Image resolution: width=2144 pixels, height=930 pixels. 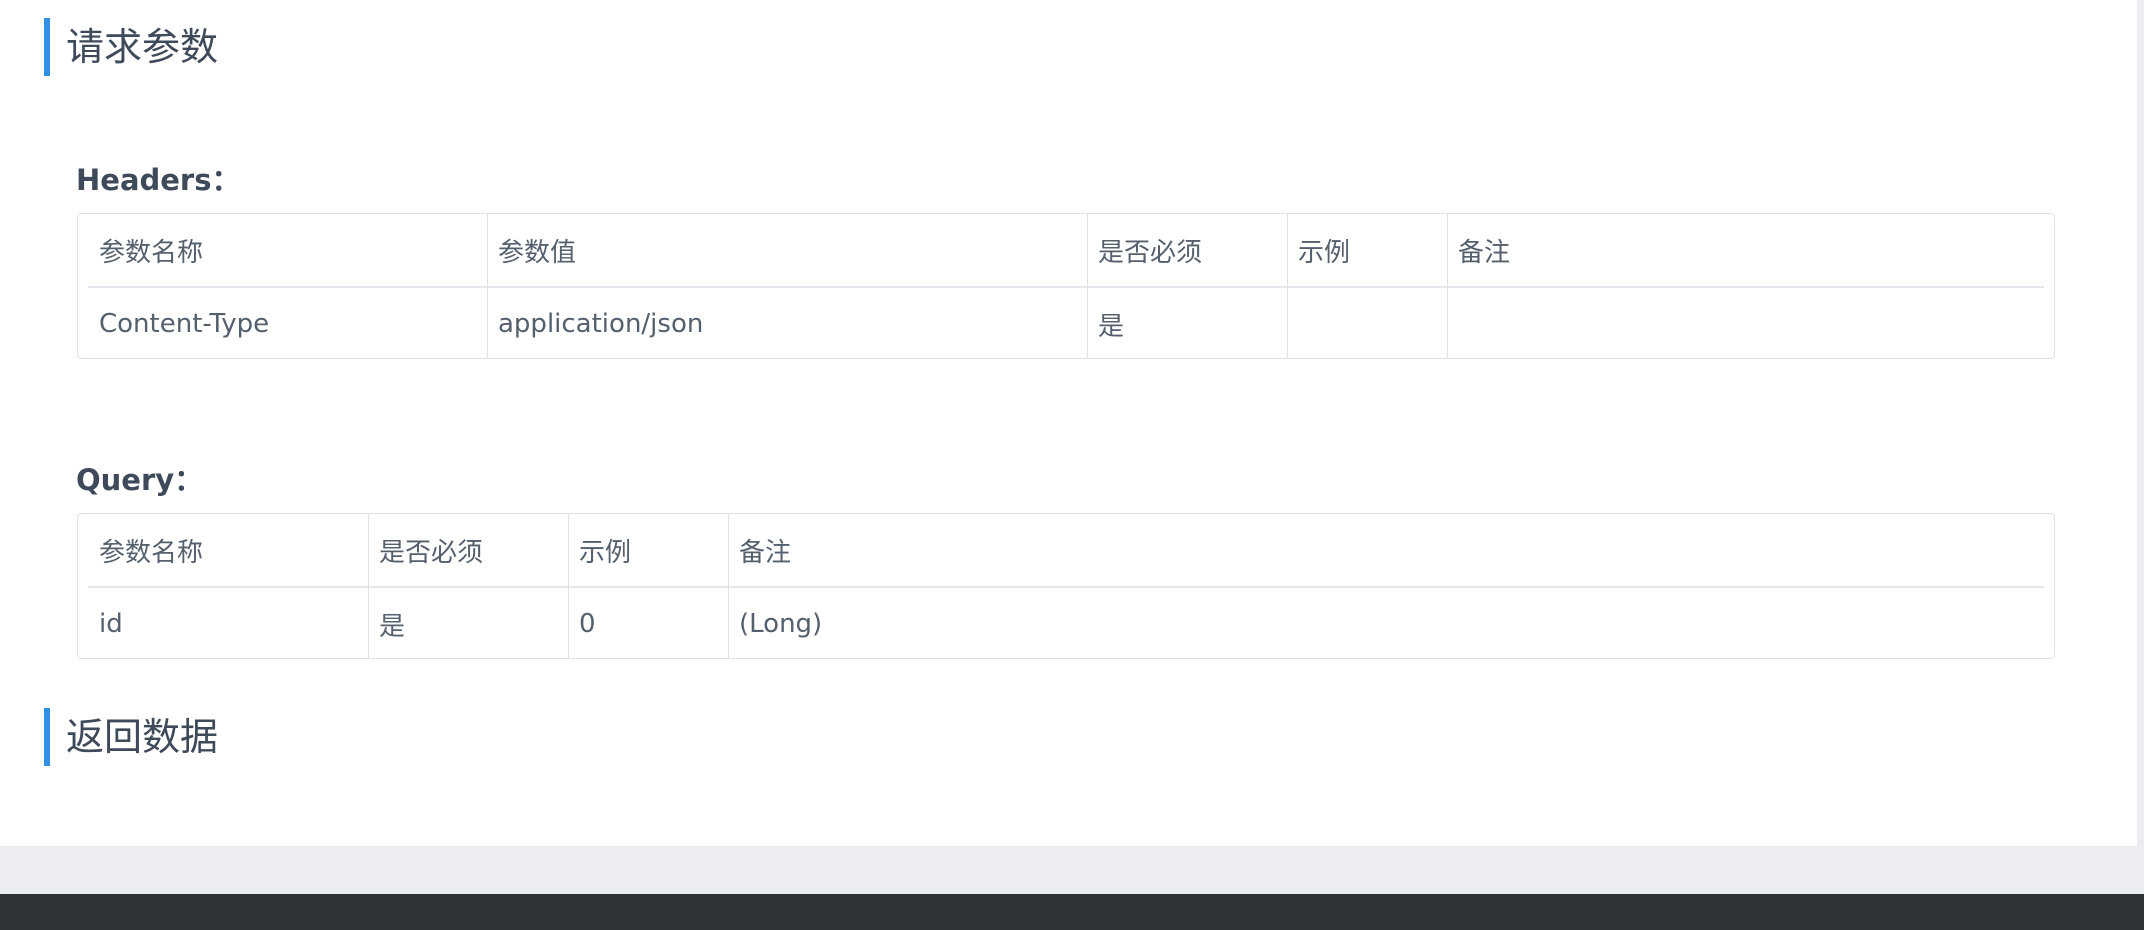 What do you see at coordinates (601, 324) in the screenshot?
I see `headers-cell-value: application/json` at bounding box center [601, 324].